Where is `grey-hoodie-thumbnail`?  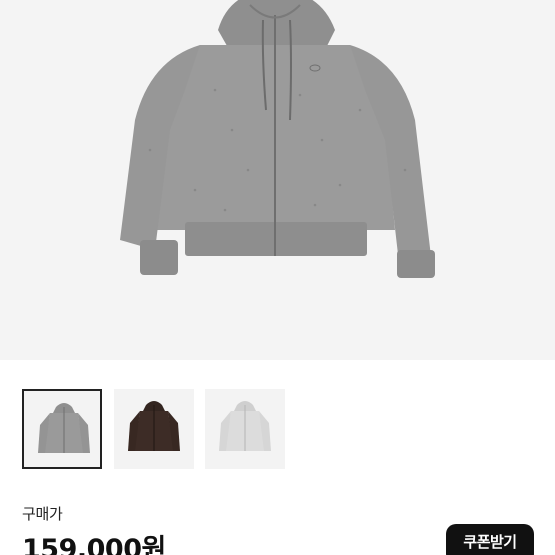 grey-hoodie-thumbnail is located at coordinates (62, 429).